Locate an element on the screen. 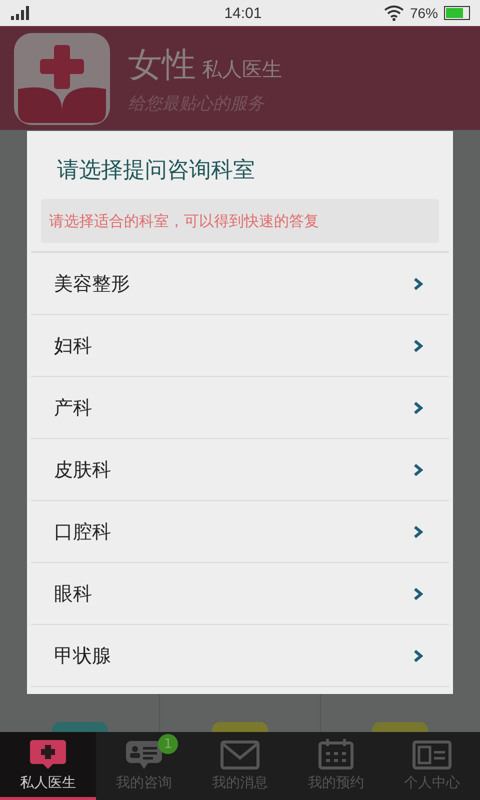 The height and width of the screenshot is (800, 480). app-title: 女性 is located at coordinates (162, 65).